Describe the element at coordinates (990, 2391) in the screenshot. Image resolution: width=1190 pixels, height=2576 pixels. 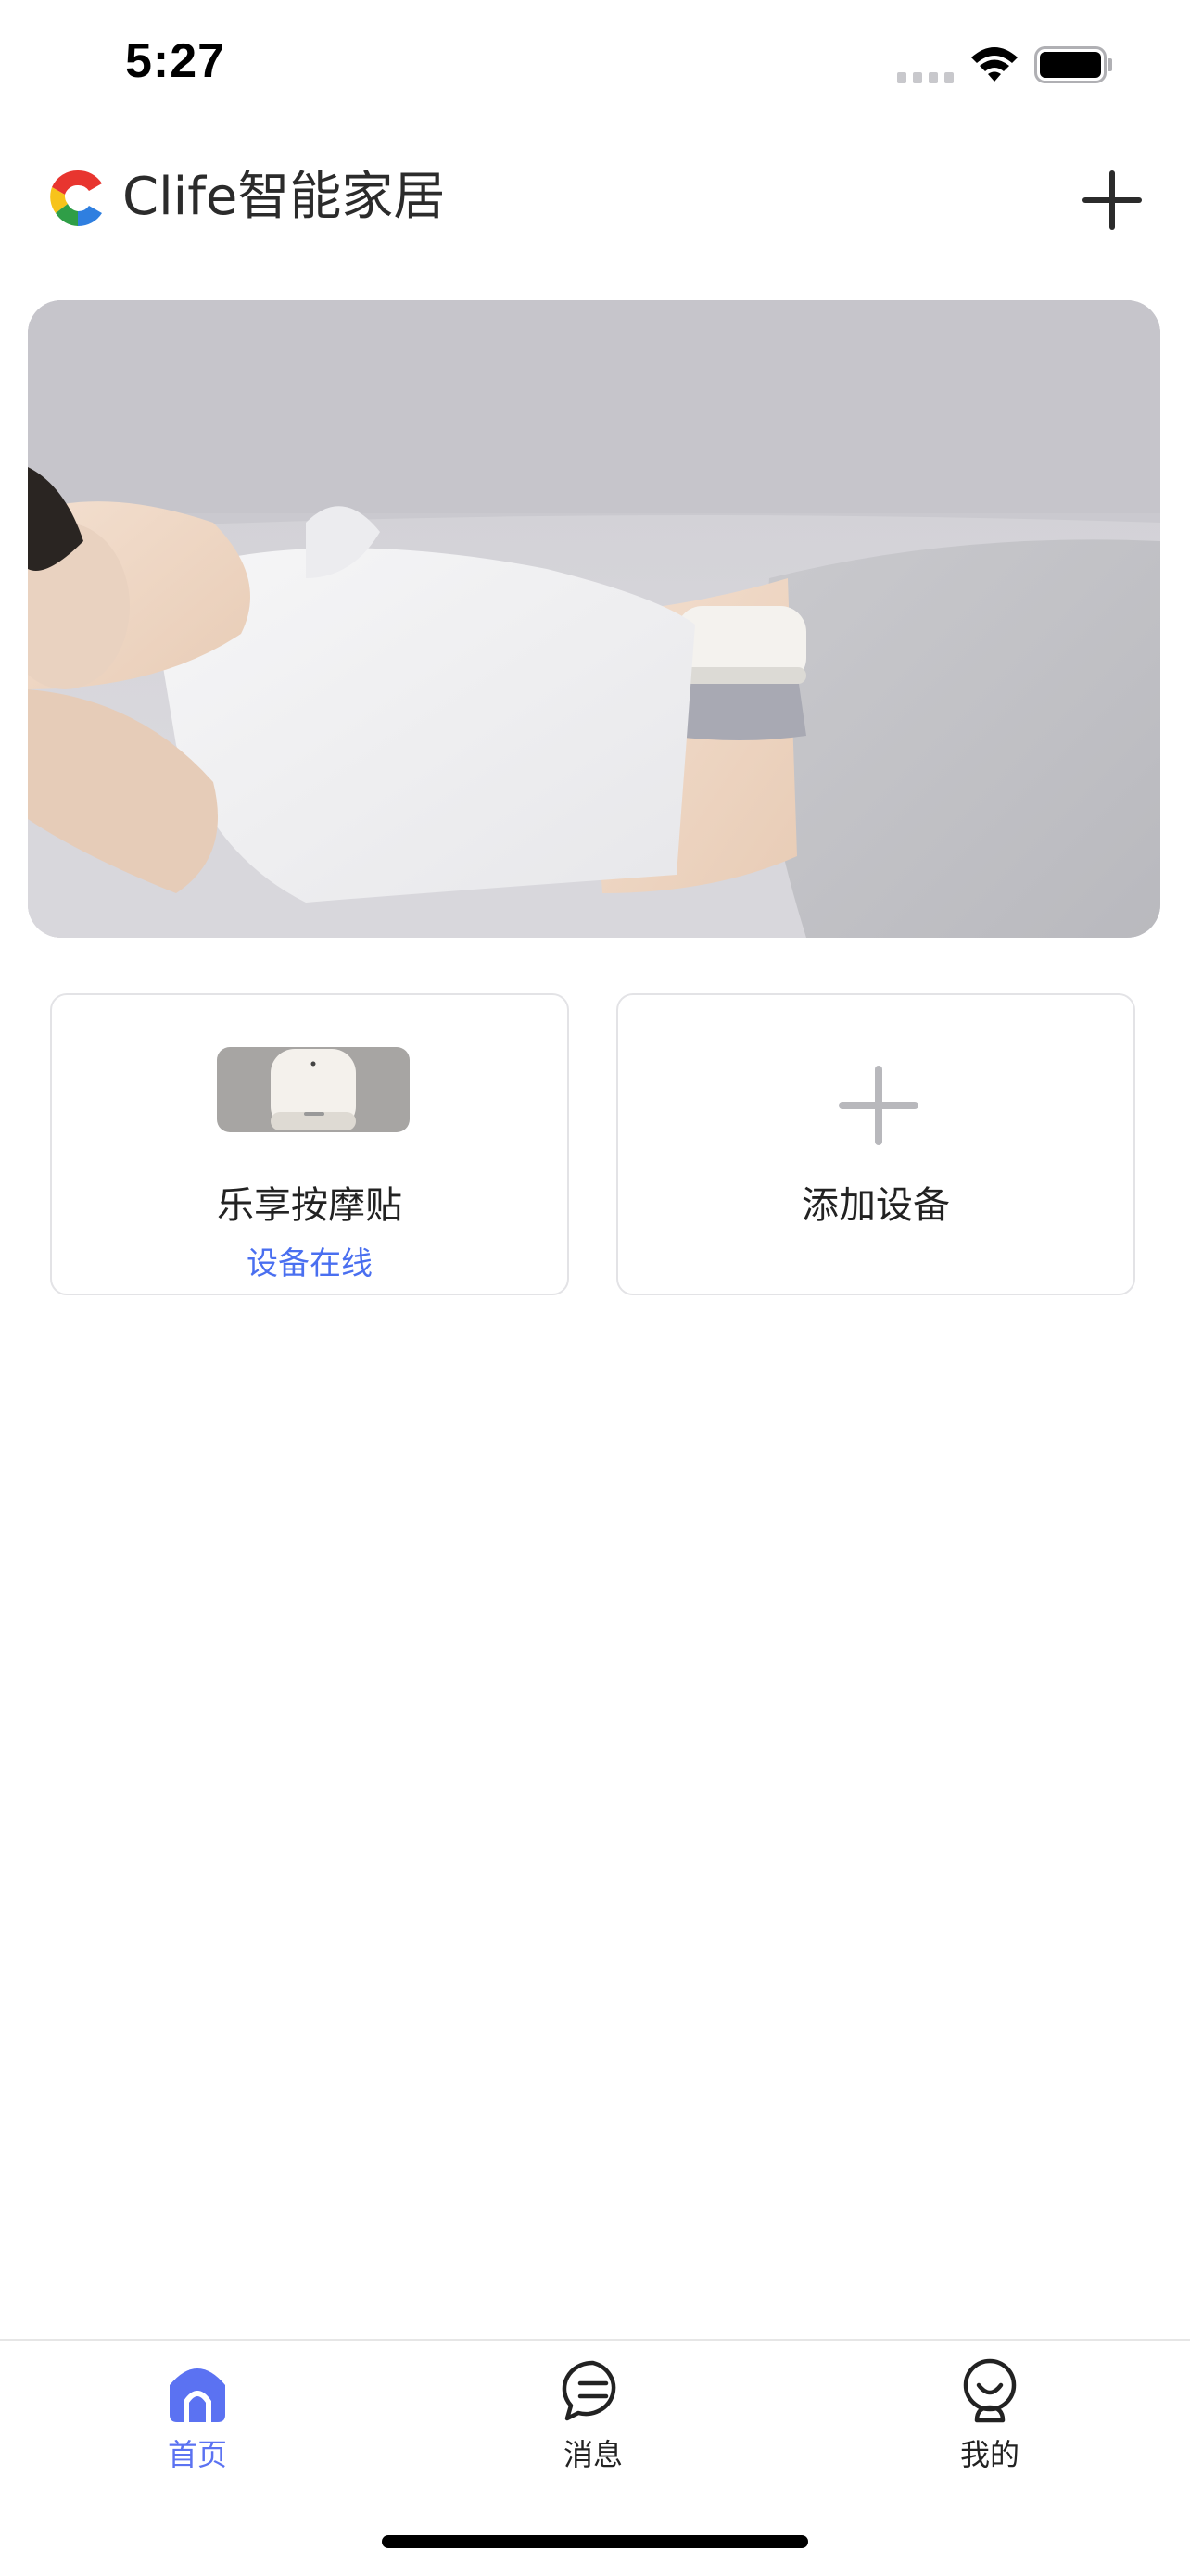
I see `profile-icon` at that location.